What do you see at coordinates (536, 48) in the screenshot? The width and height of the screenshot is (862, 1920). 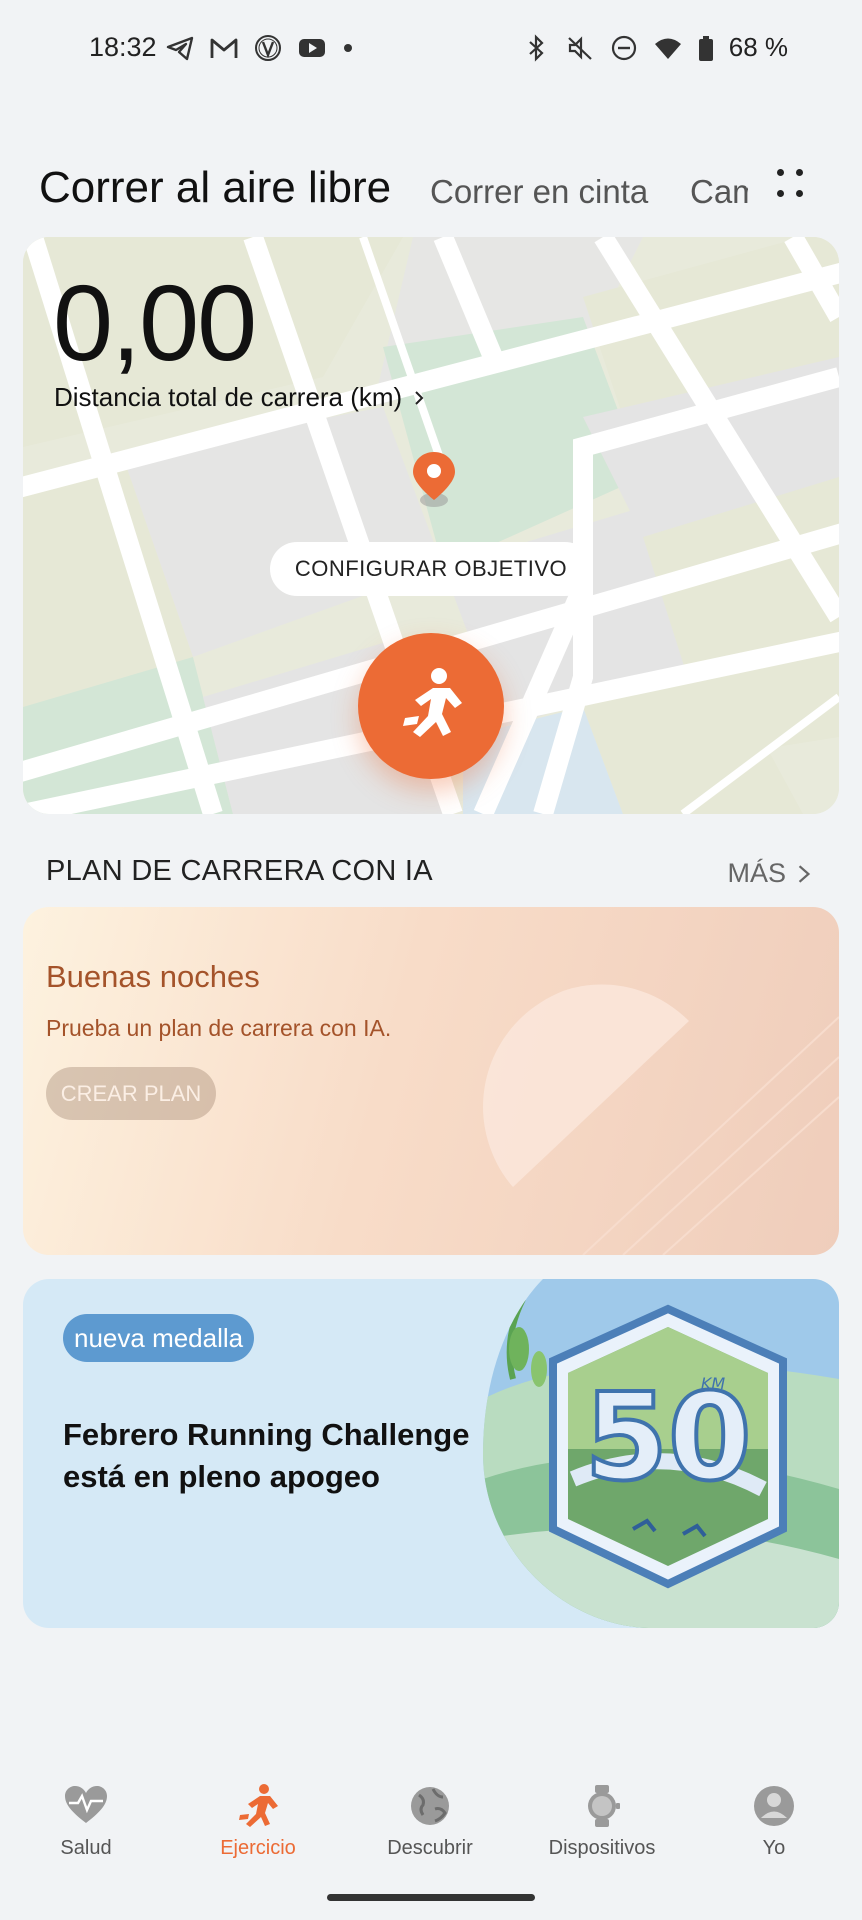 I see `bluetooth-icon` at bounding box center [536, 48].